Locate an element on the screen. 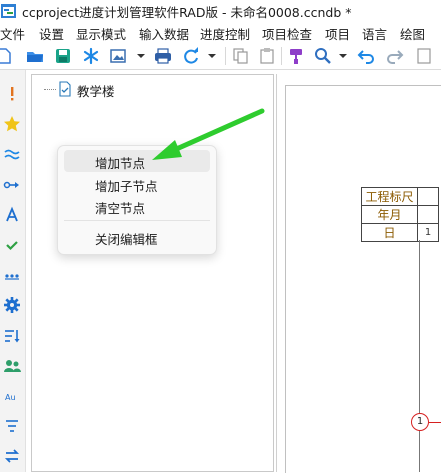  copy-icon is located at coordinates (241, 56).